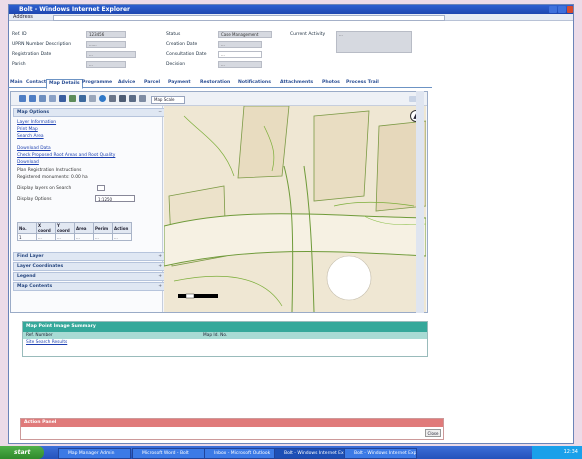  Describe the element at coordinates (35, 286) in the screenshot. I see `map-contents-title: Map Contents` at that location.